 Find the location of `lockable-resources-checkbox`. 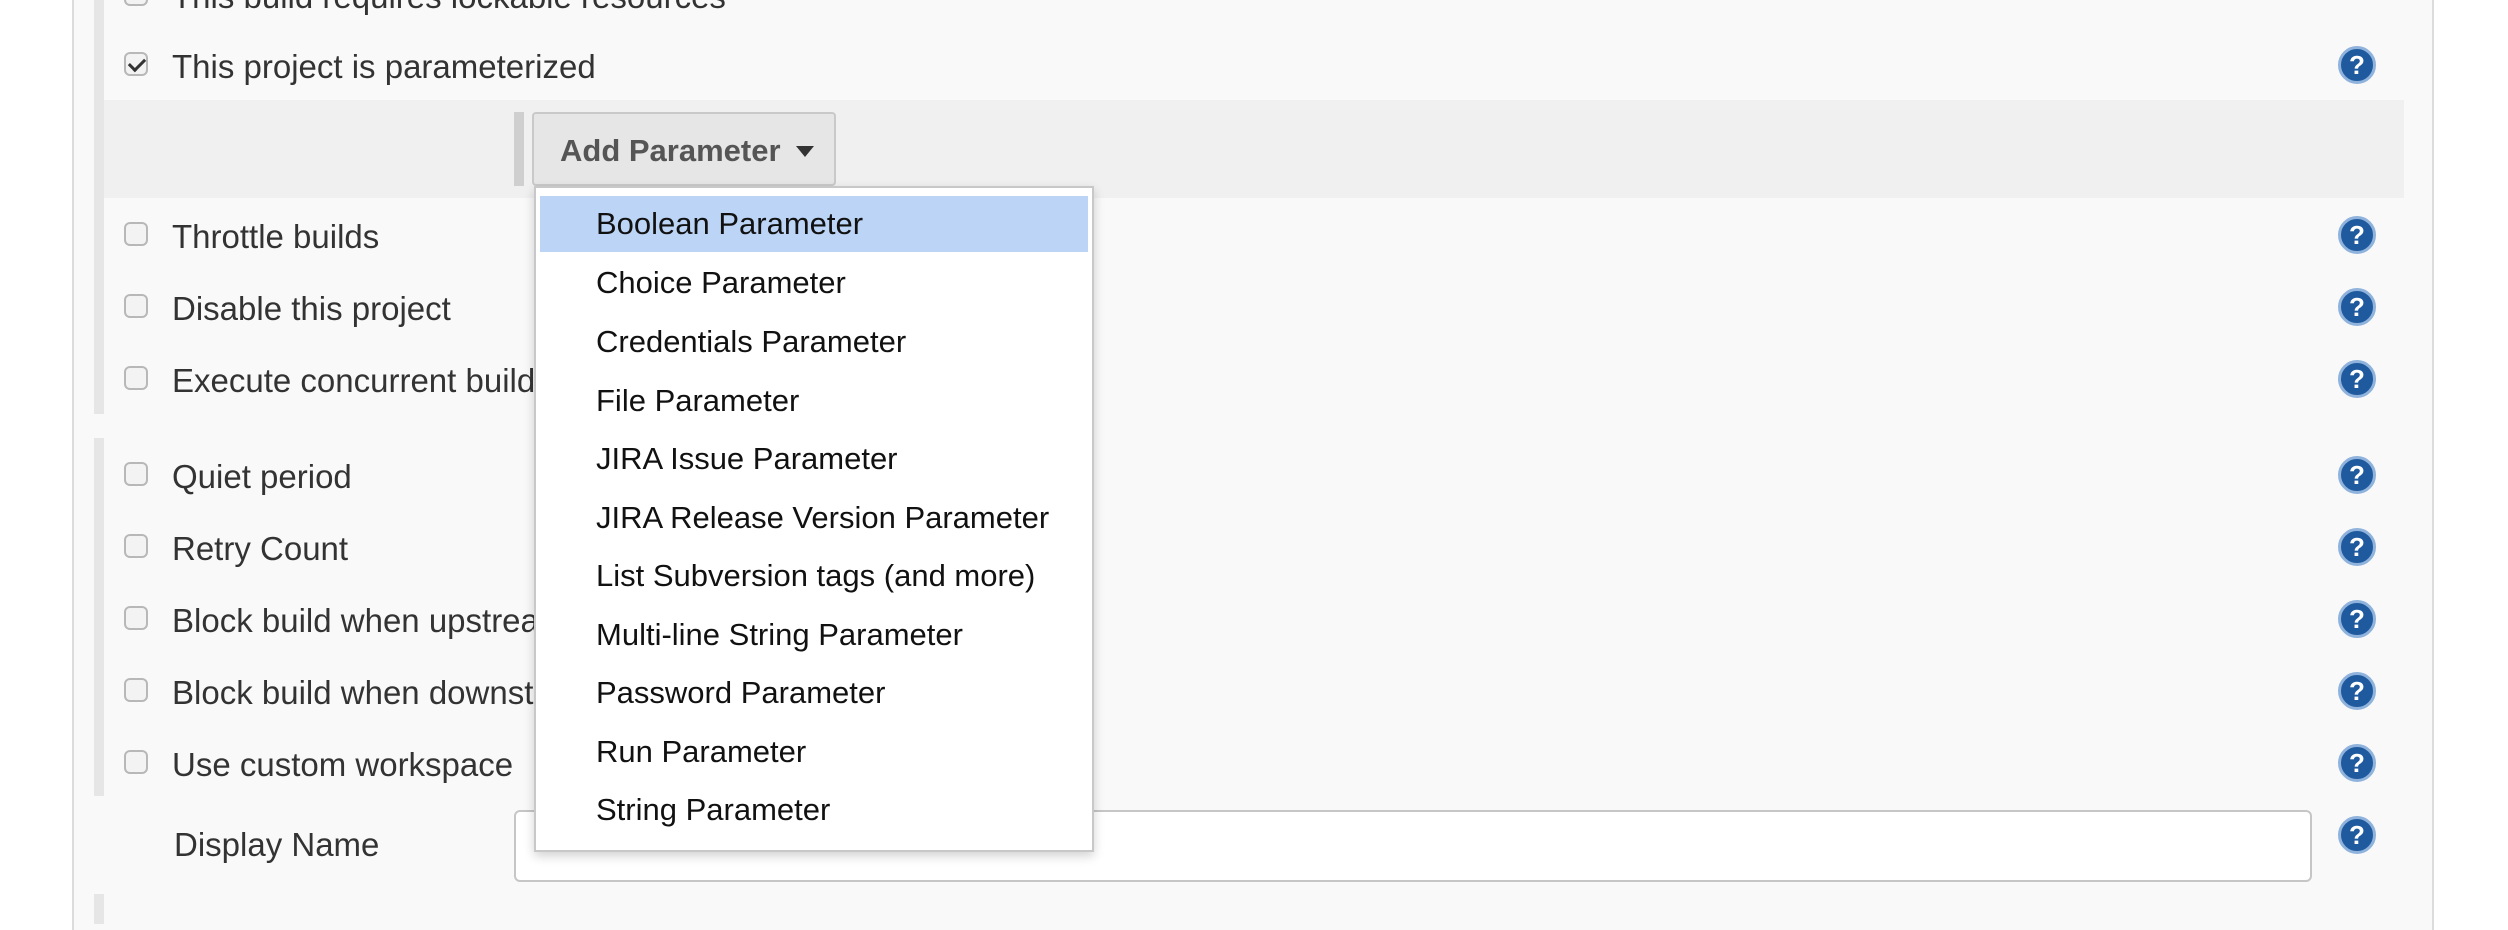

lockable-resources-checkbox is located at coordinates (136, 3).